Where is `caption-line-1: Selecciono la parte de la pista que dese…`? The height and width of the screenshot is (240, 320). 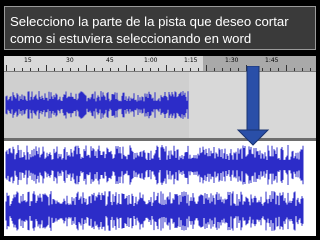 caption-line-1: Selecciono la parte de la pista que dese… is located at coordinates (149, 21).